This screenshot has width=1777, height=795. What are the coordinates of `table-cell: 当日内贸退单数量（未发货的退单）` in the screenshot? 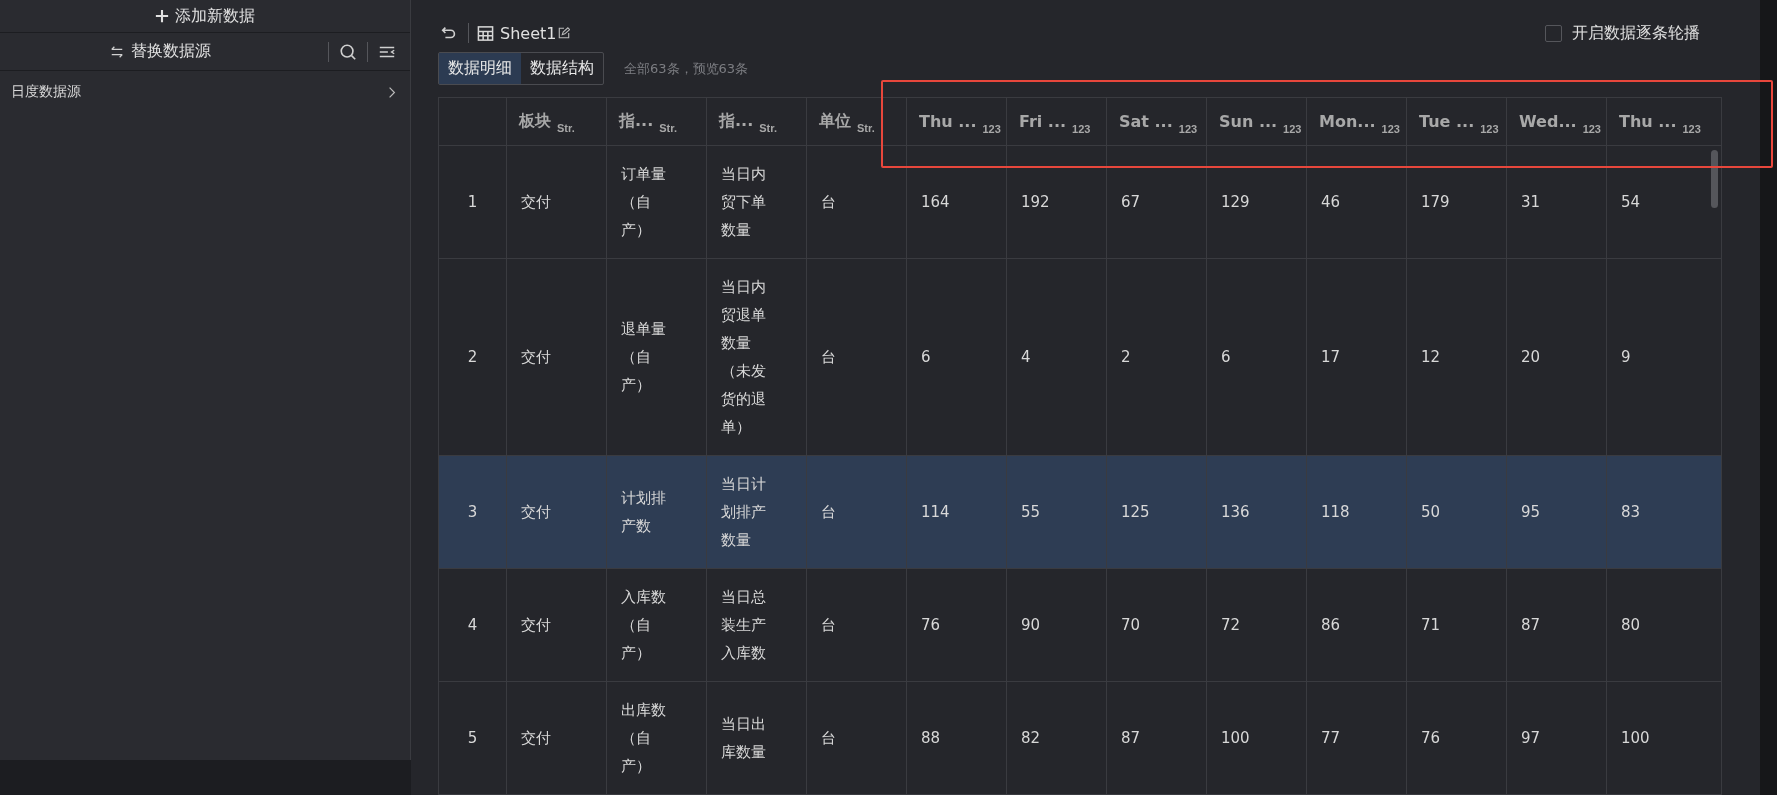 It's located at (756, 357).